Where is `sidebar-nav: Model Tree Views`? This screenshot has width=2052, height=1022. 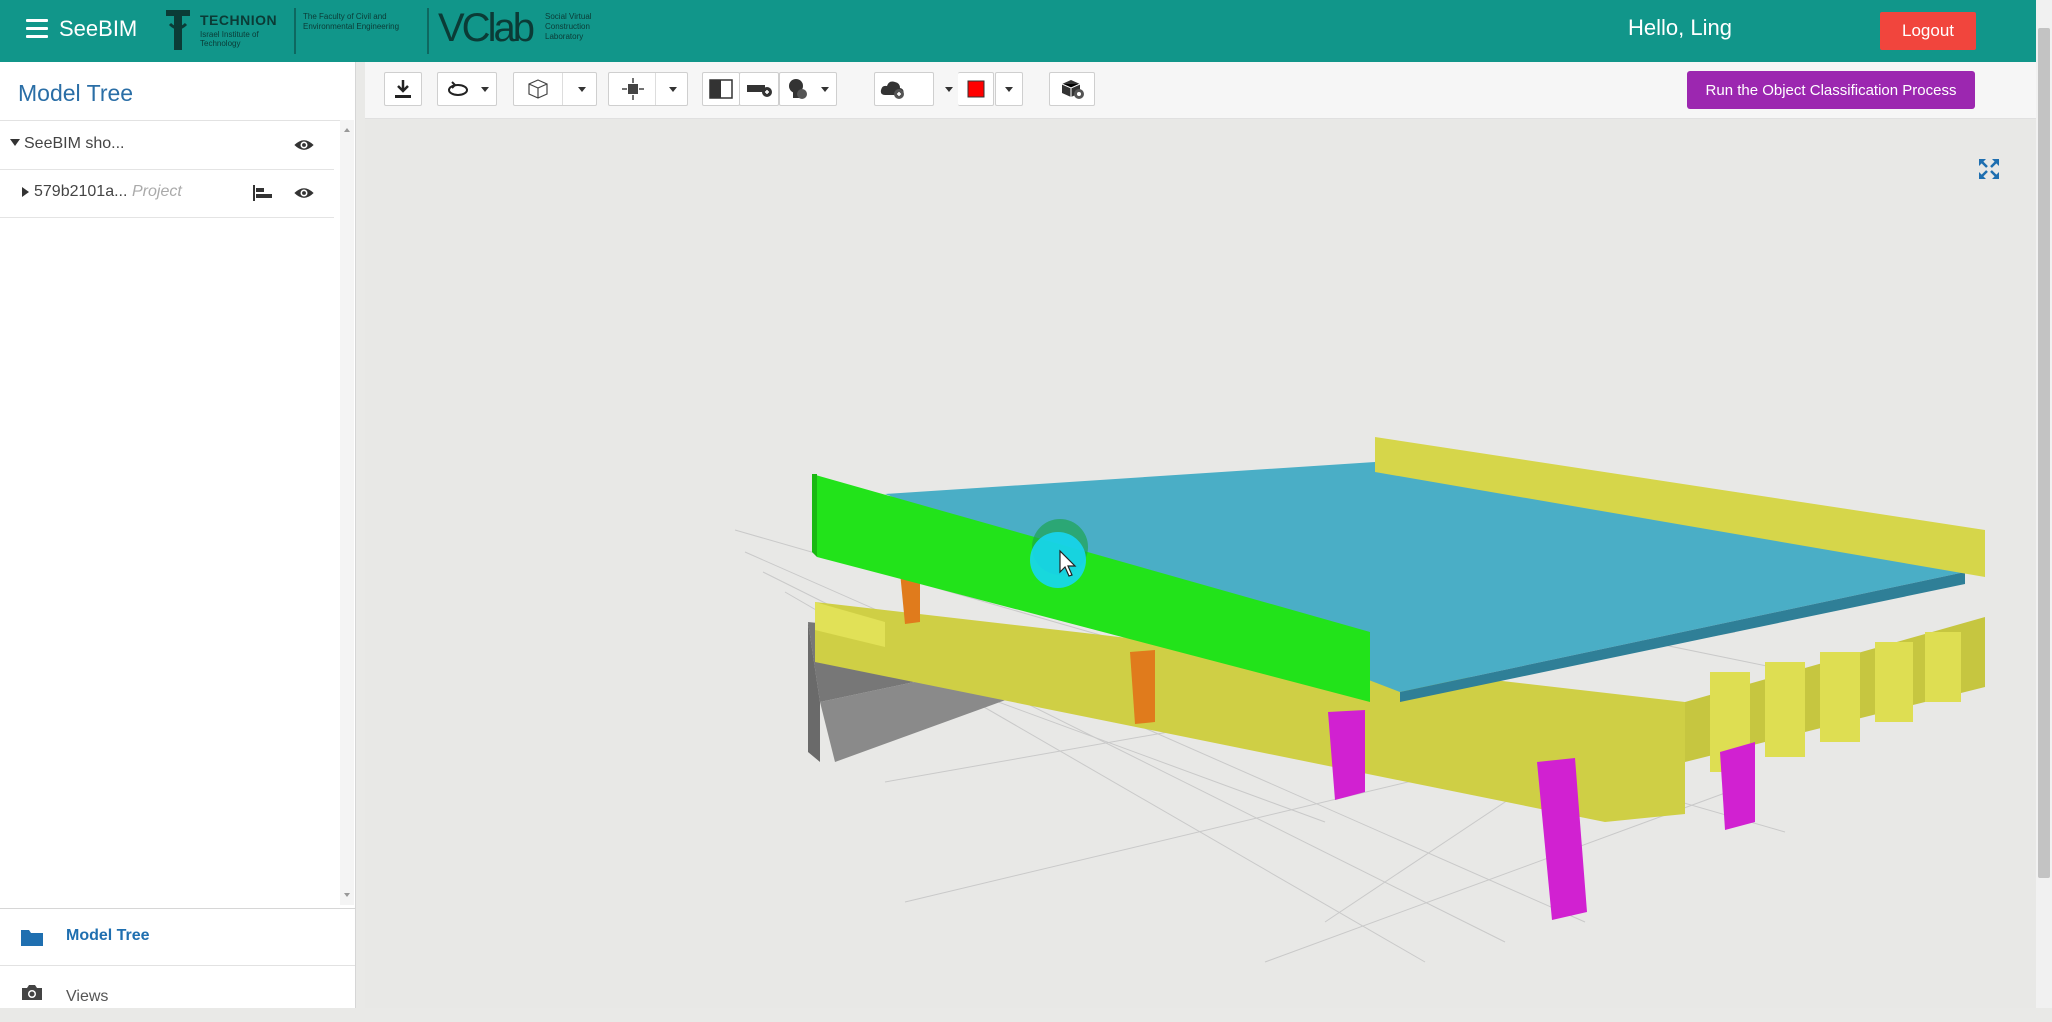
sidebar-nav: Model Tree Views is located at coordinates (177, 958).